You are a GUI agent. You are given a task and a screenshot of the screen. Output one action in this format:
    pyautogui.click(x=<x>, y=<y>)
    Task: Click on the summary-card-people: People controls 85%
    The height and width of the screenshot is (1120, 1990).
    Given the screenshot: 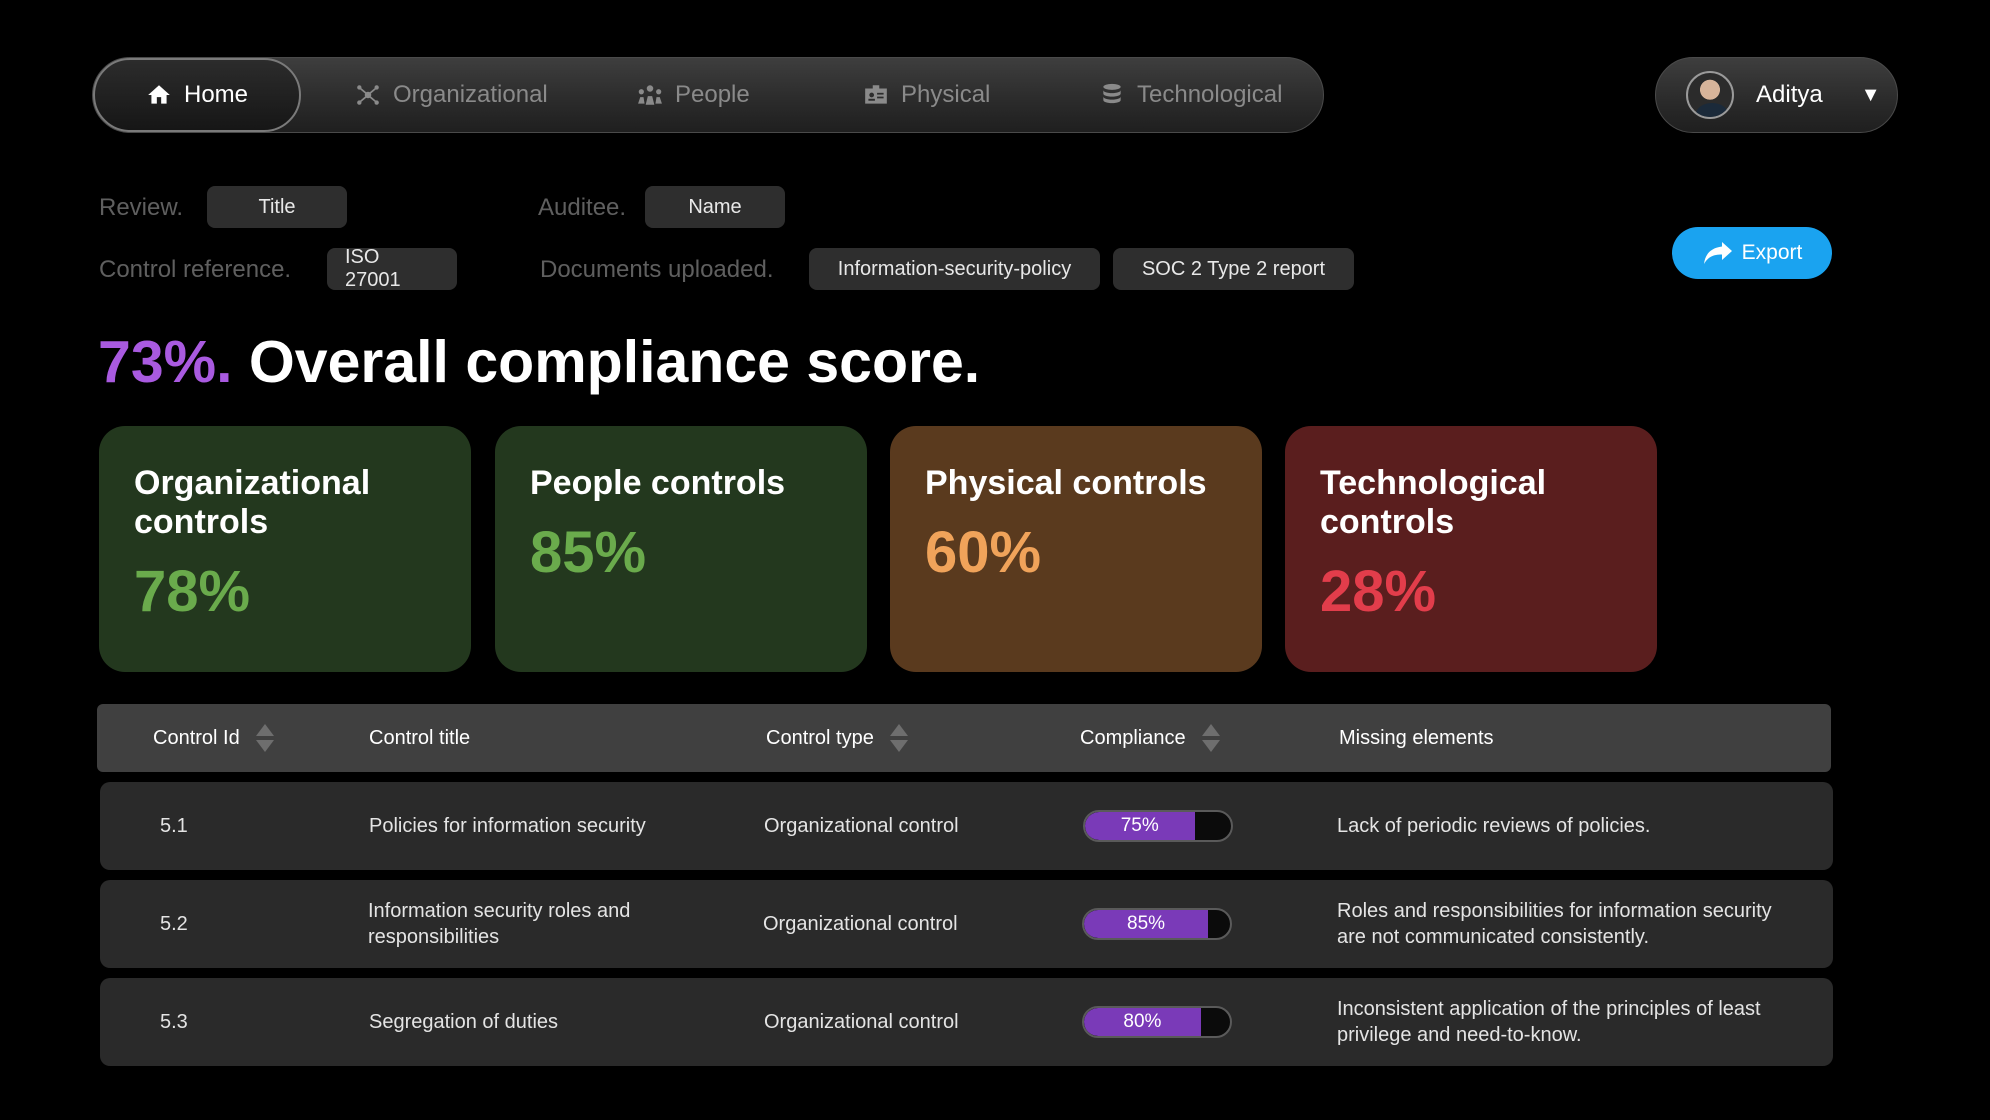 What is the action you would take?
    pyautogui.click(x=681, y=549)
    